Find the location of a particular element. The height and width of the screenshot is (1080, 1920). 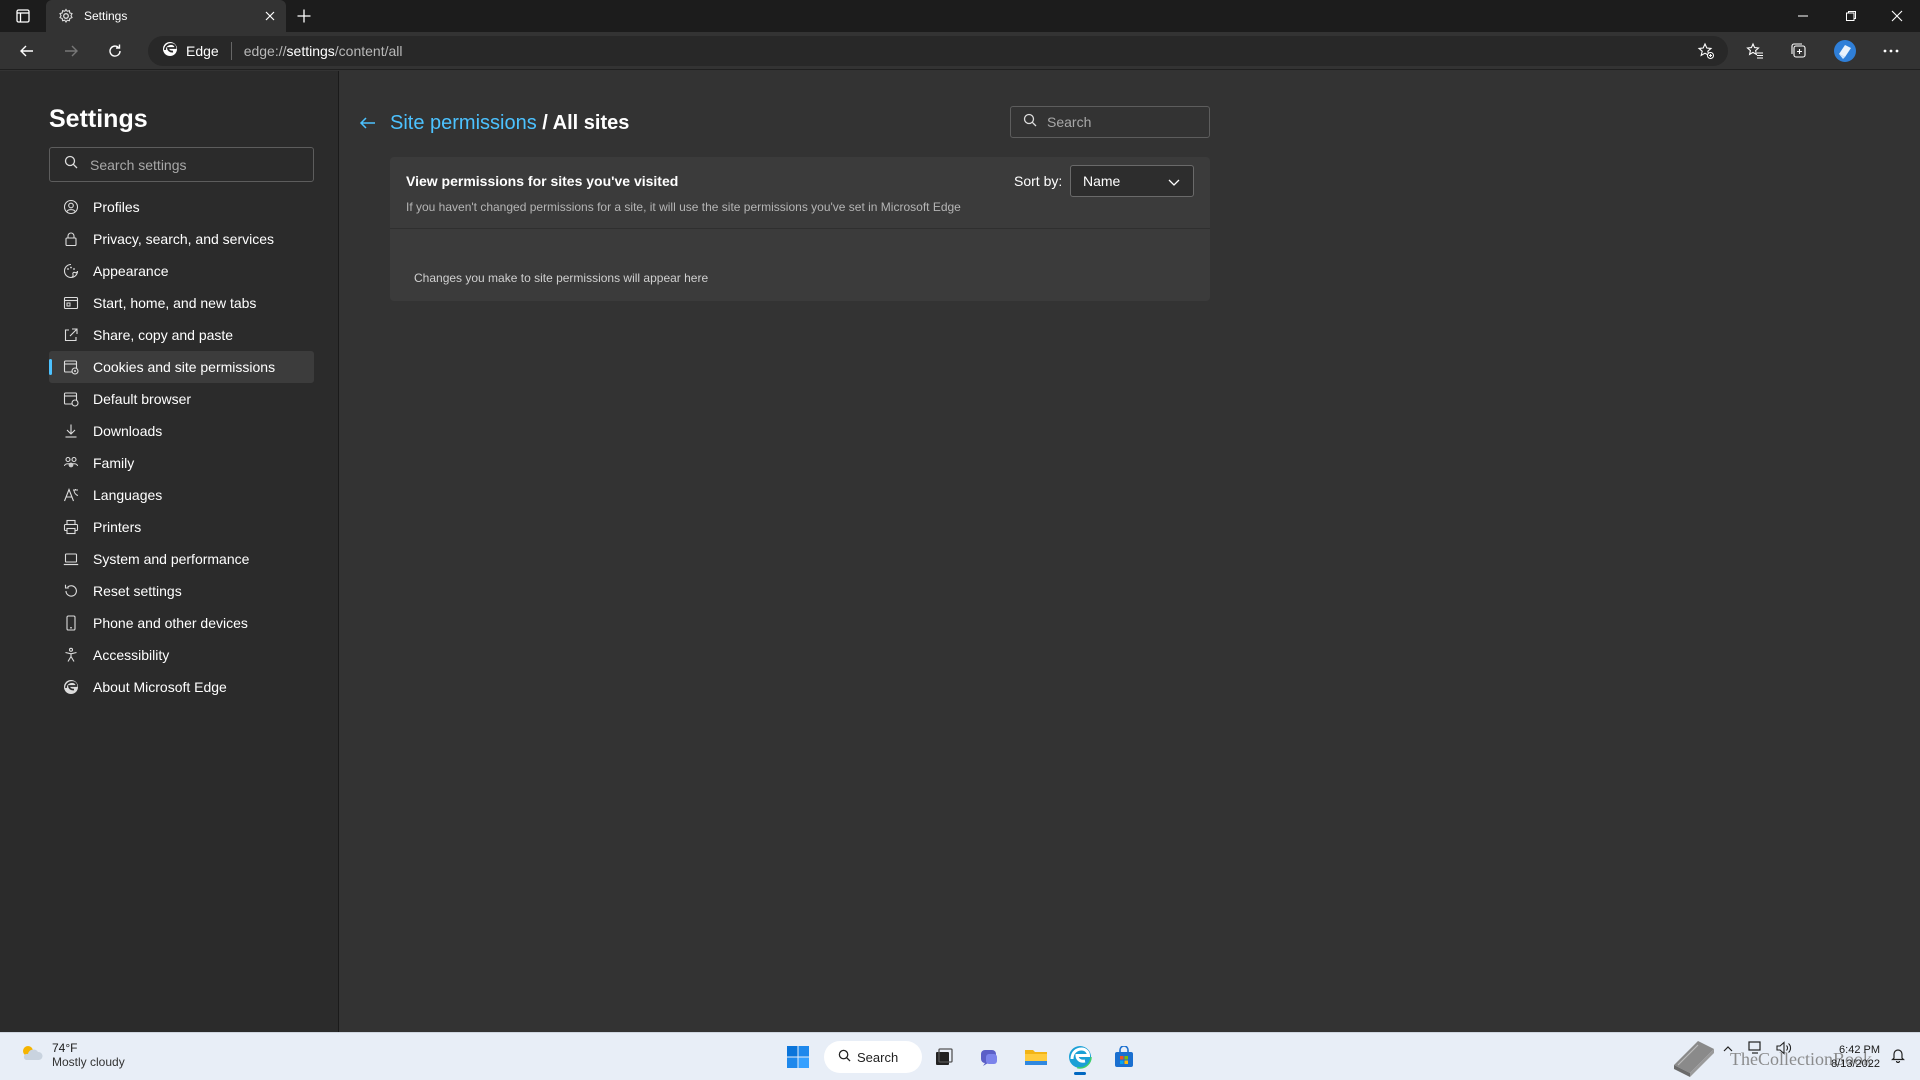

sidebar-item-default-browser: Default browser is located at coordinates (181, 399).